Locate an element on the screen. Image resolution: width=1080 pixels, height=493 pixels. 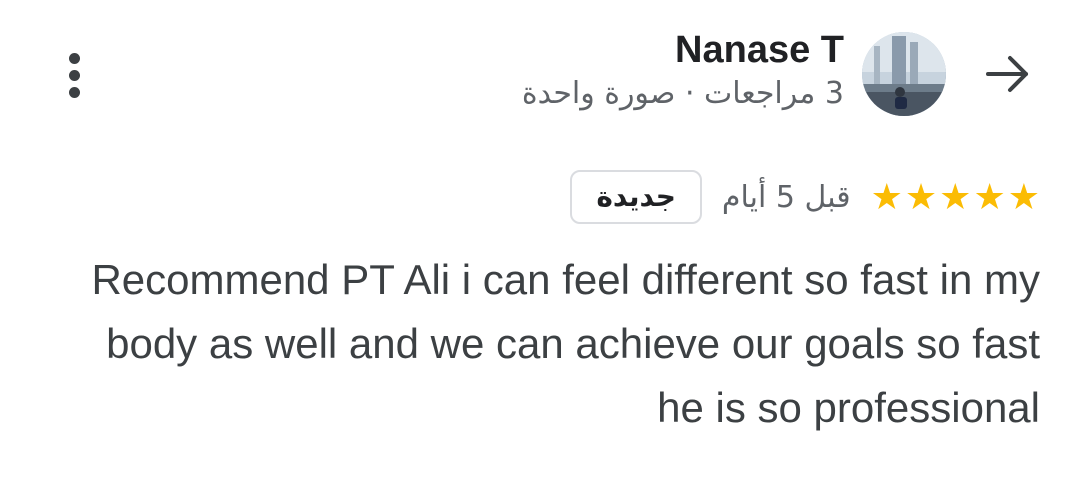
reviewer-meta: 3 مراجعات · صورة واحدة is located at coordinates (682, 93).